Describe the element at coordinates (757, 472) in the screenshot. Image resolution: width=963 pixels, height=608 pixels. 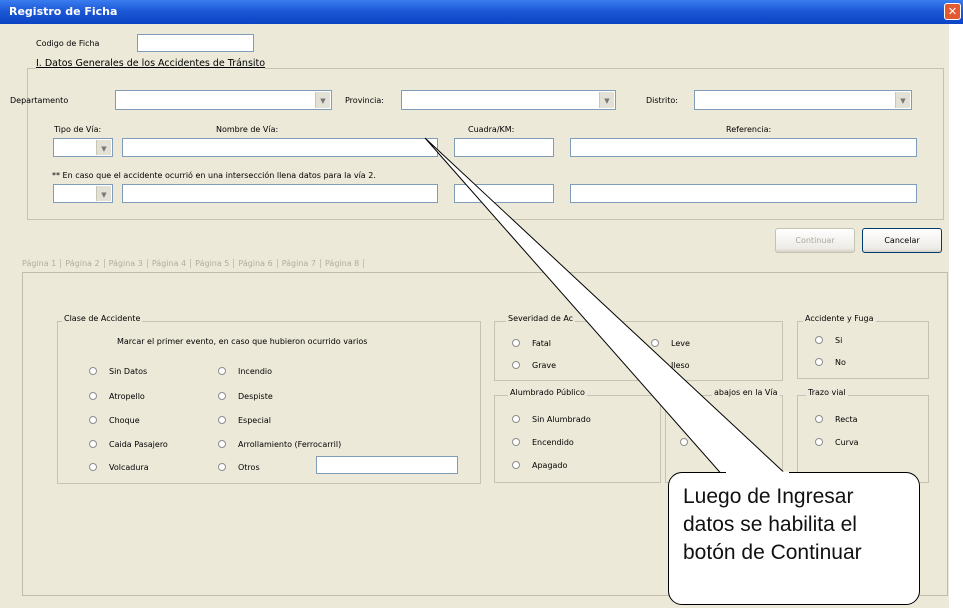
I see `callout-pointer-join` at that location.